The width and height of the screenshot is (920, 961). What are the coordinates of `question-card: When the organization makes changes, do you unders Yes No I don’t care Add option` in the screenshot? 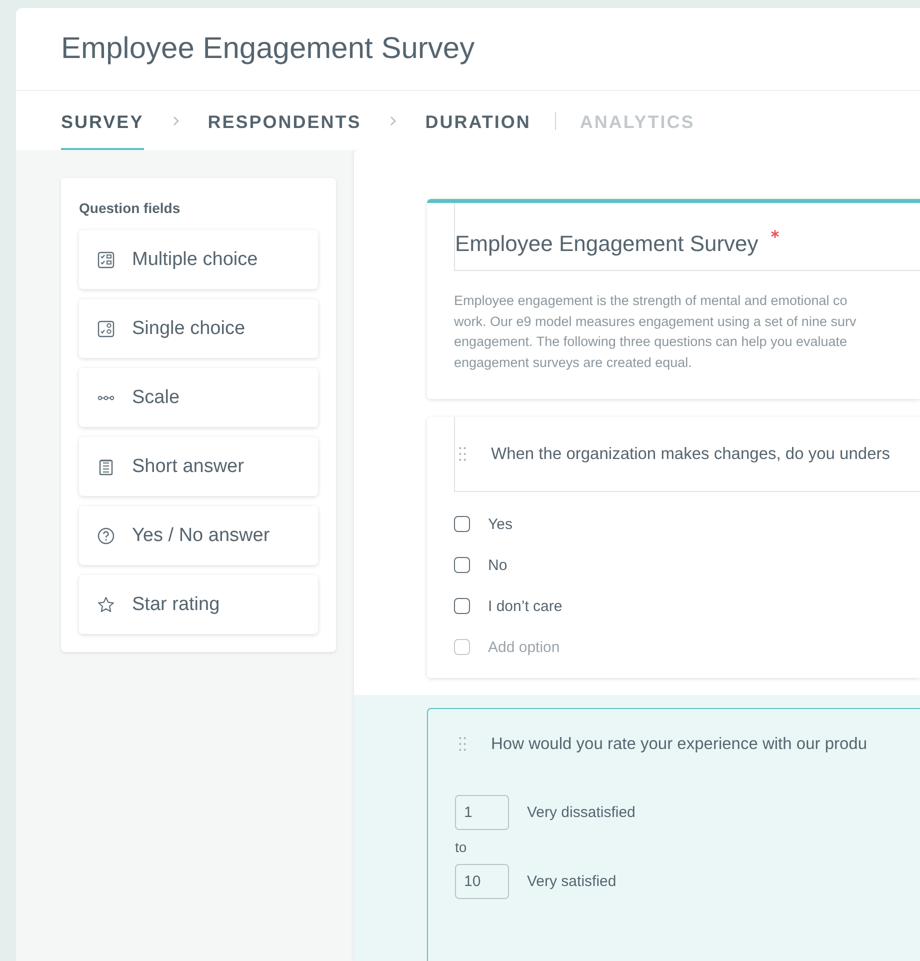 It's located at (673, 547).